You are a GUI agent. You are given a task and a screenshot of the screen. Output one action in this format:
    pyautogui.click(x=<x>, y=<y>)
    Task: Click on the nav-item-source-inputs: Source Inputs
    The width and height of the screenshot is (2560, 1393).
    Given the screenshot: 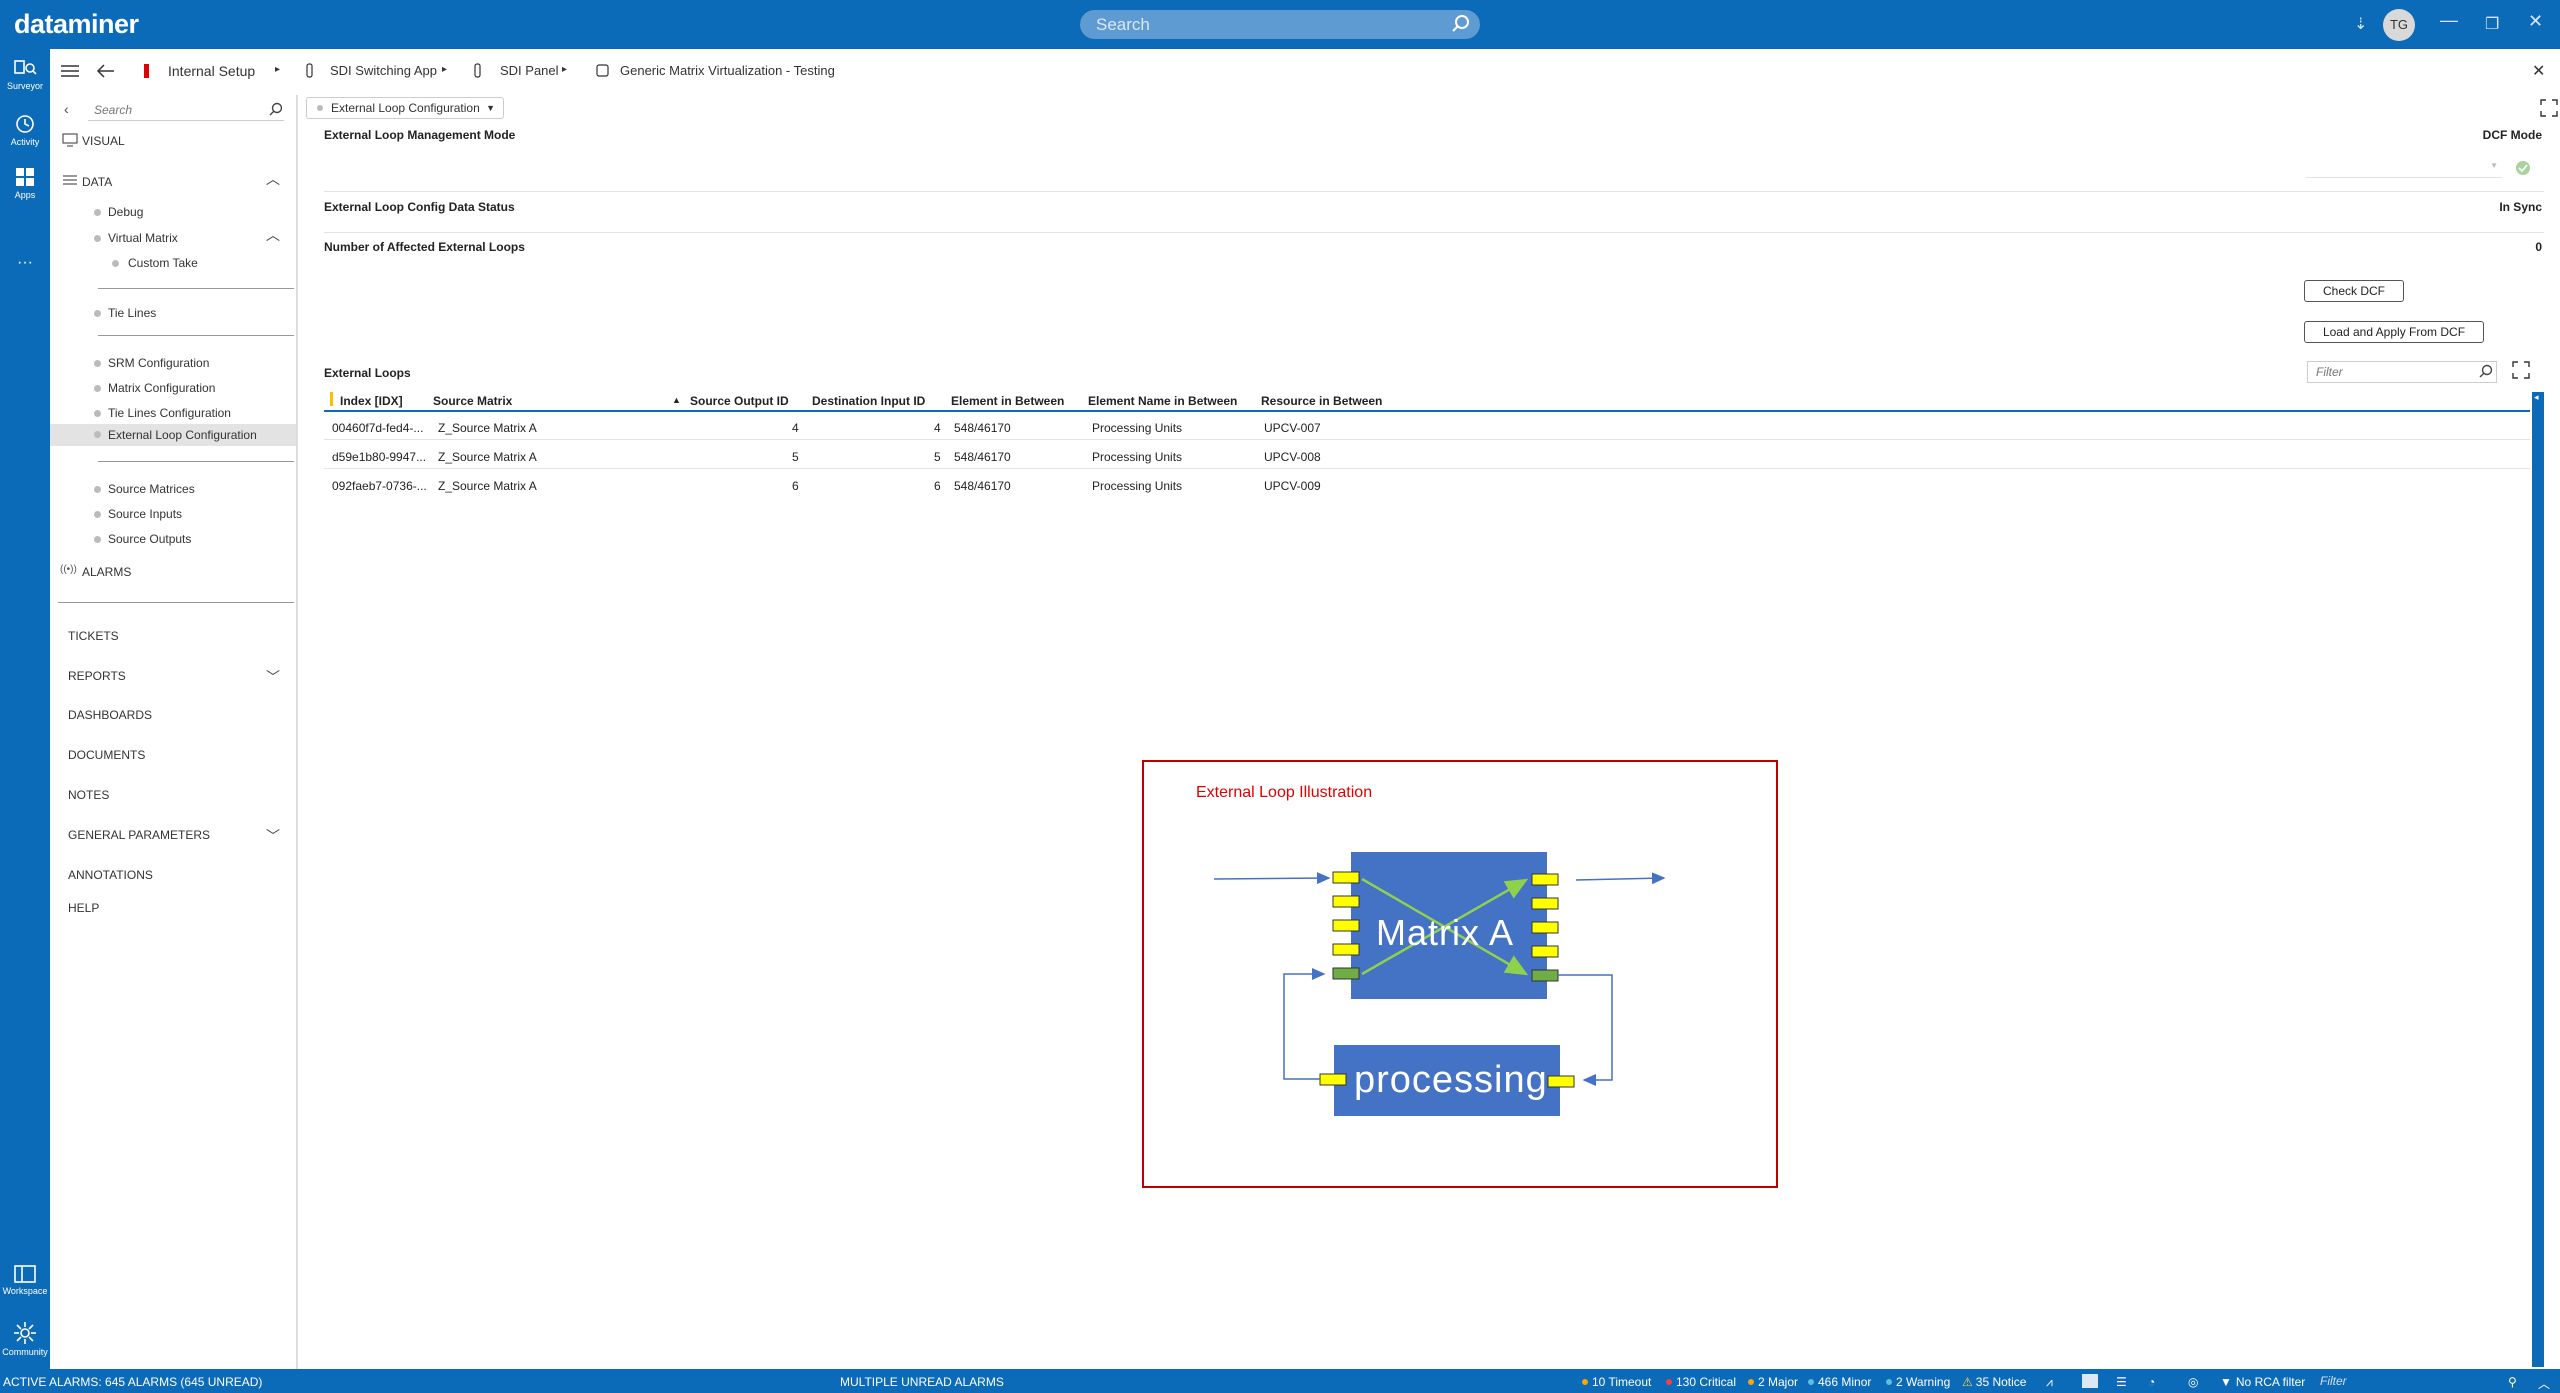 What is the action you would take?
    pyautogui.click(x=145, y=514)
    